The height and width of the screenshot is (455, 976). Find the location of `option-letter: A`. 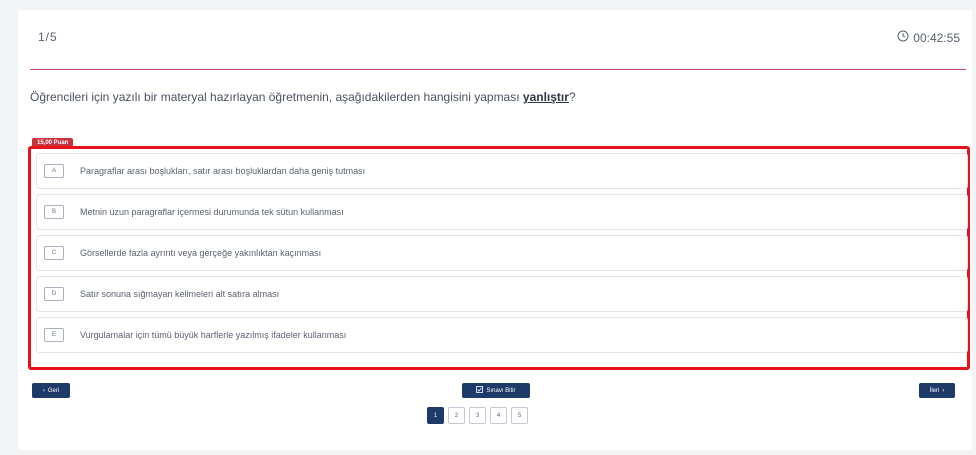

option-letter: A is located at coordinates (54, 171).